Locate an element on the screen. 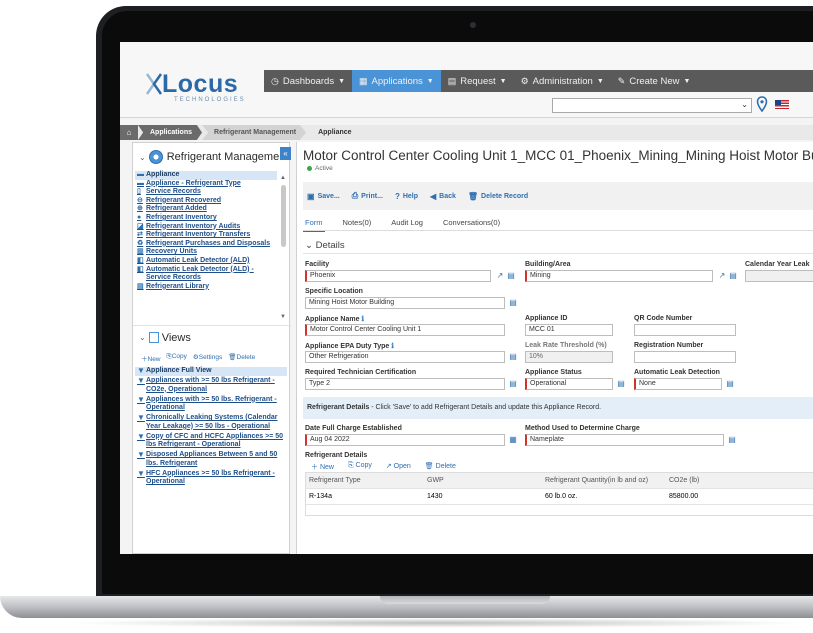 The width and height of the screenshot is (813, 633). column-header: CO2e (lb) is located at coordinates (706, 480).